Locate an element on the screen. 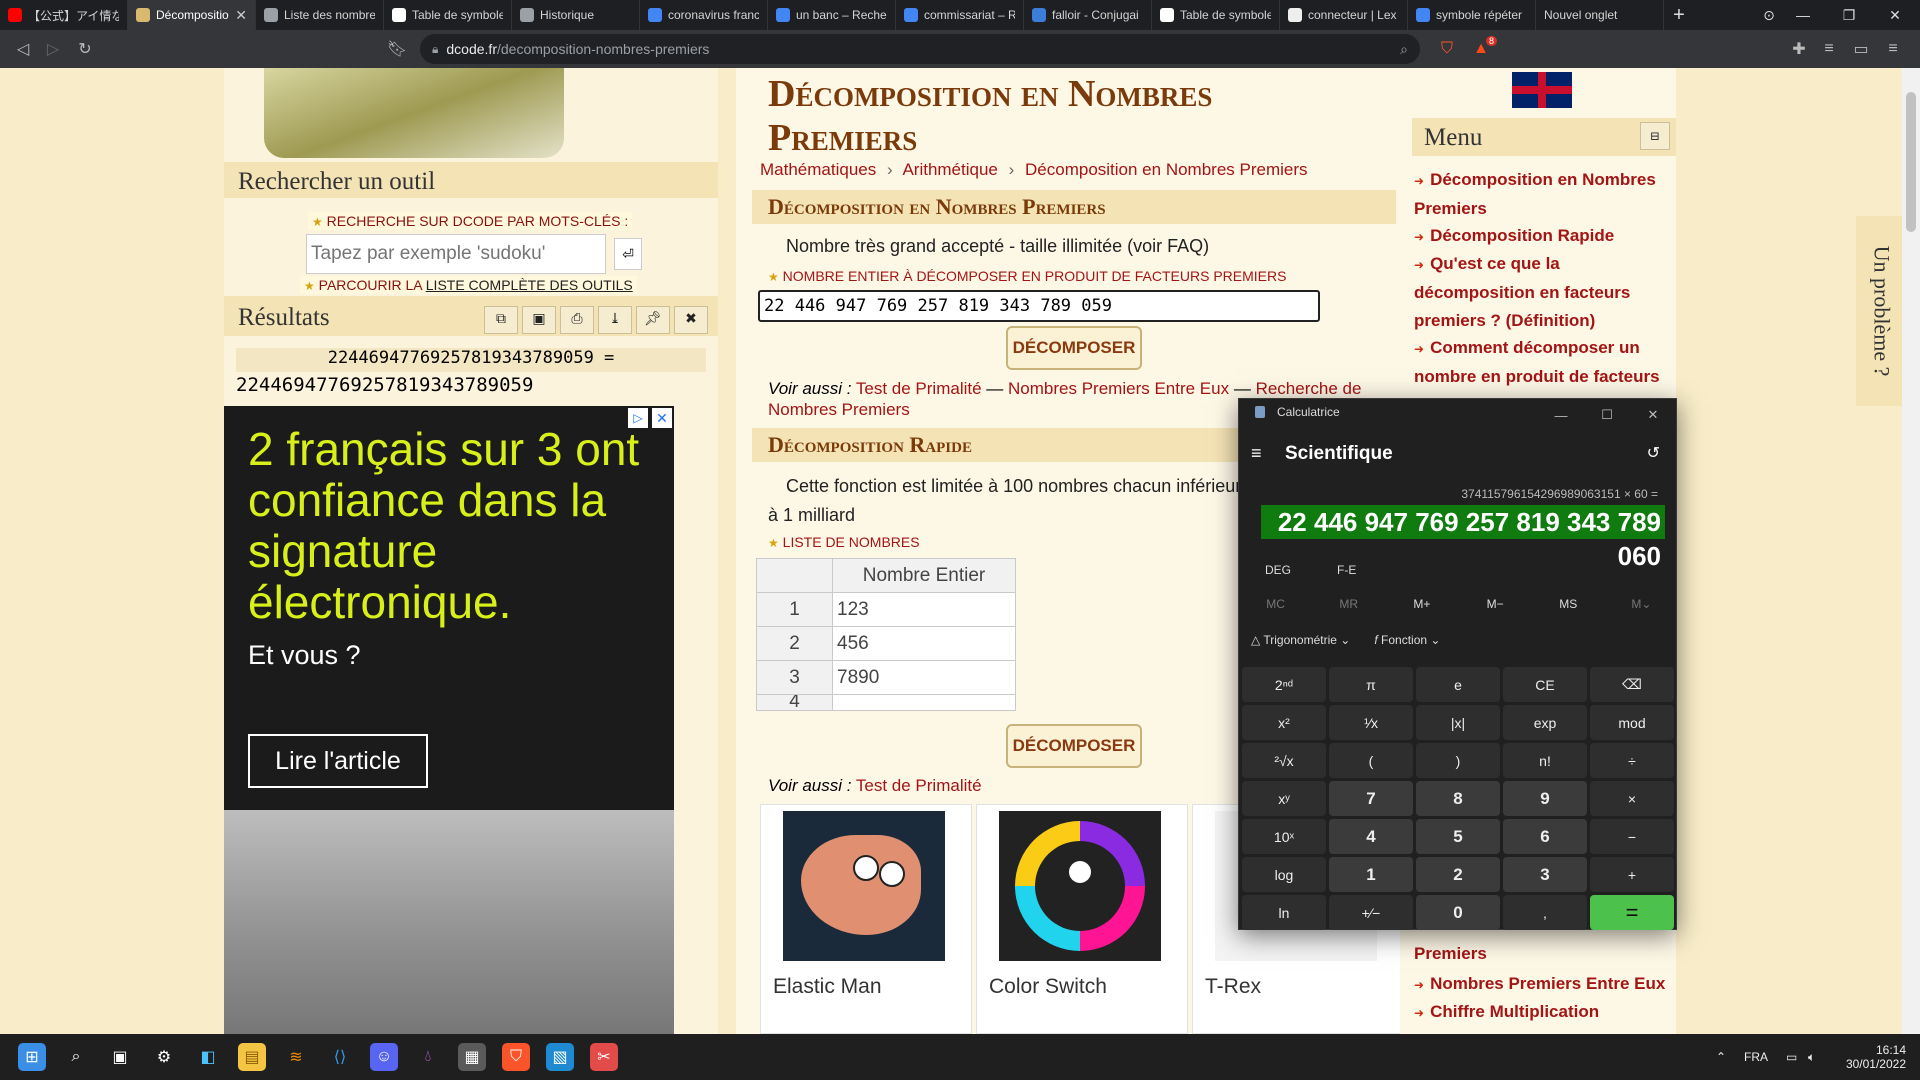 Image resolution: width=1920 pixels, height=1080 pixels. tray-overflow-icon: ⌃ is located at coordinates (1721, 1057).